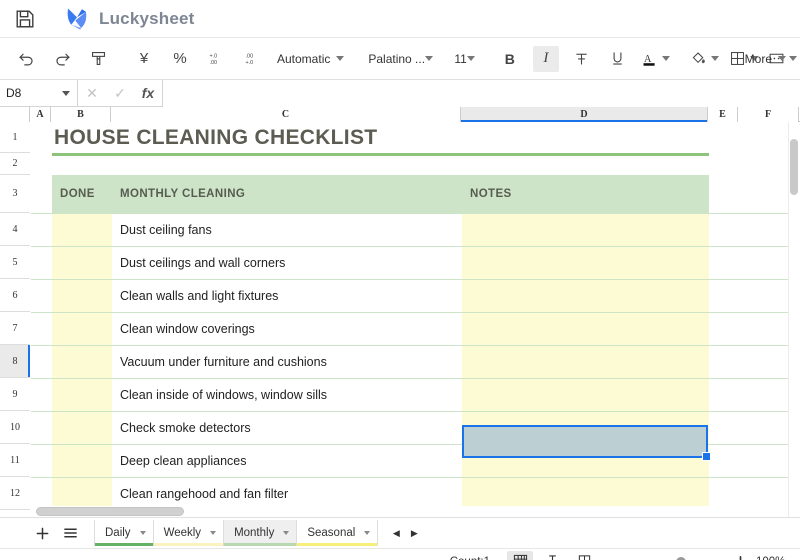 The image size is (800, 560). I want to click on cell-e3, so click(724, 194).